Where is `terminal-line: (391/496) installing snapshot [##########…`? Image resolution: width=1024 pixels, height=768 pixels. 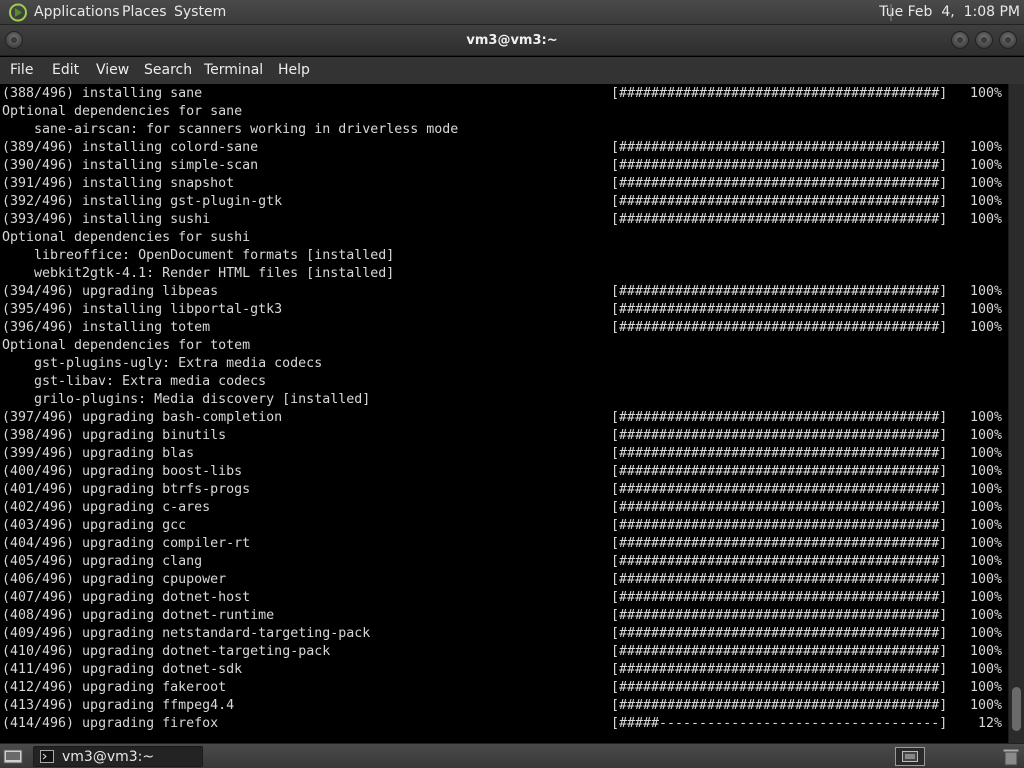
terminal-line: (391/496) installing snapshot [##########… is located at coordinates (505, 184).